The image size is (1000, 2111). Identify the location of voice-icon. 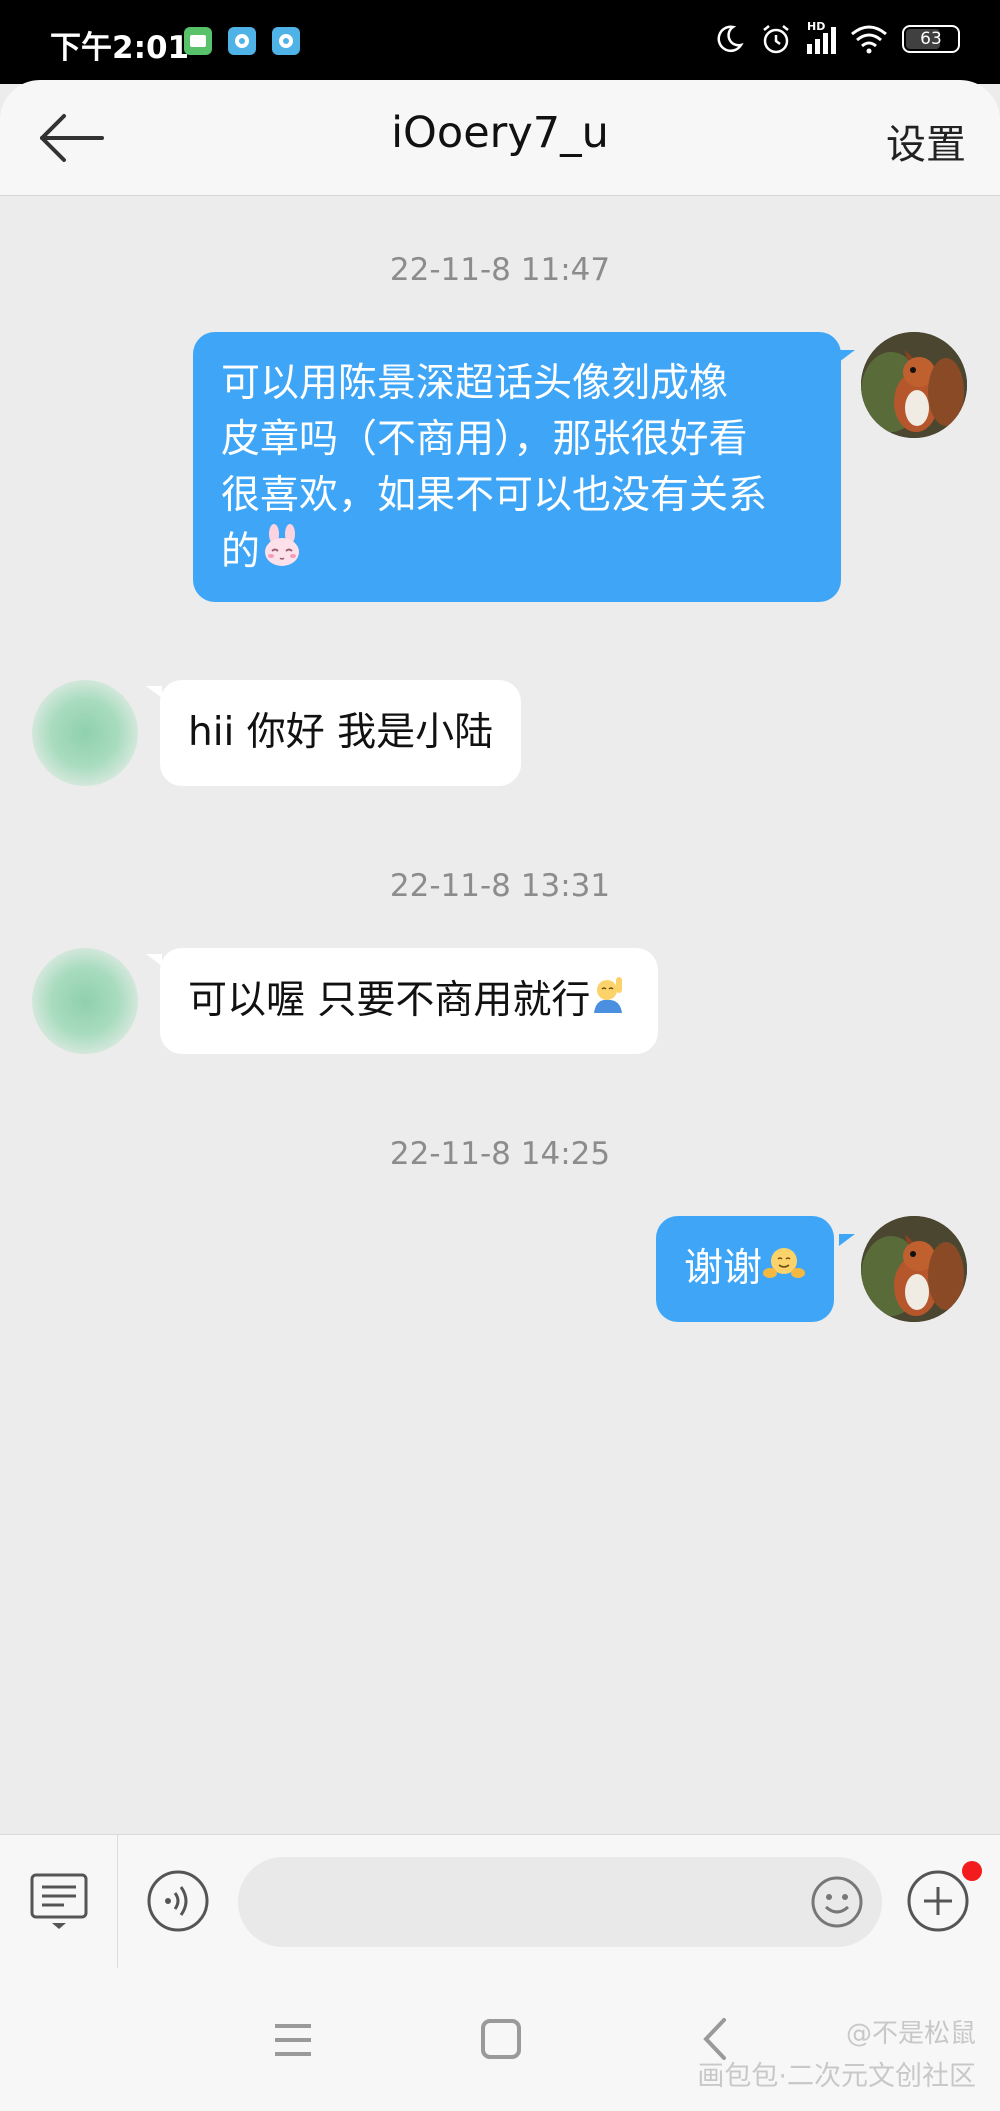
(178, 1901).